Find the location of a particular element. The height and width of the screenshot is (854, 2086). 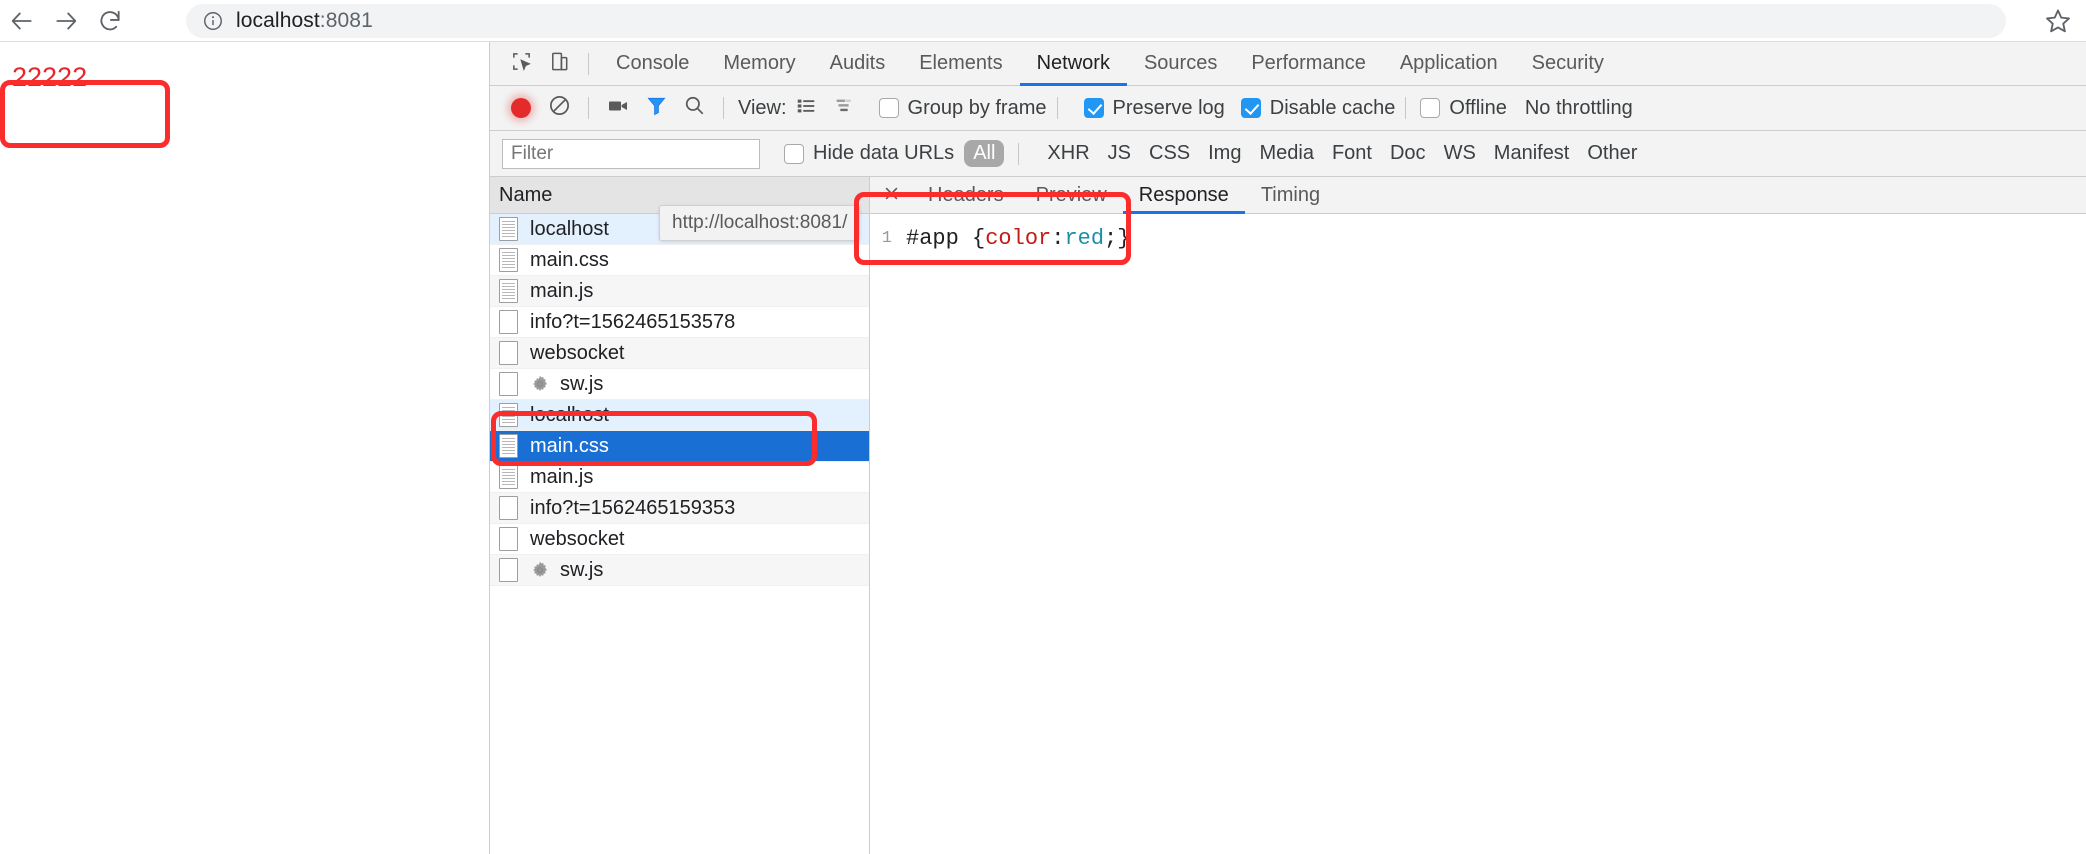

info-circle-icon is located at coordinates (213, 21).